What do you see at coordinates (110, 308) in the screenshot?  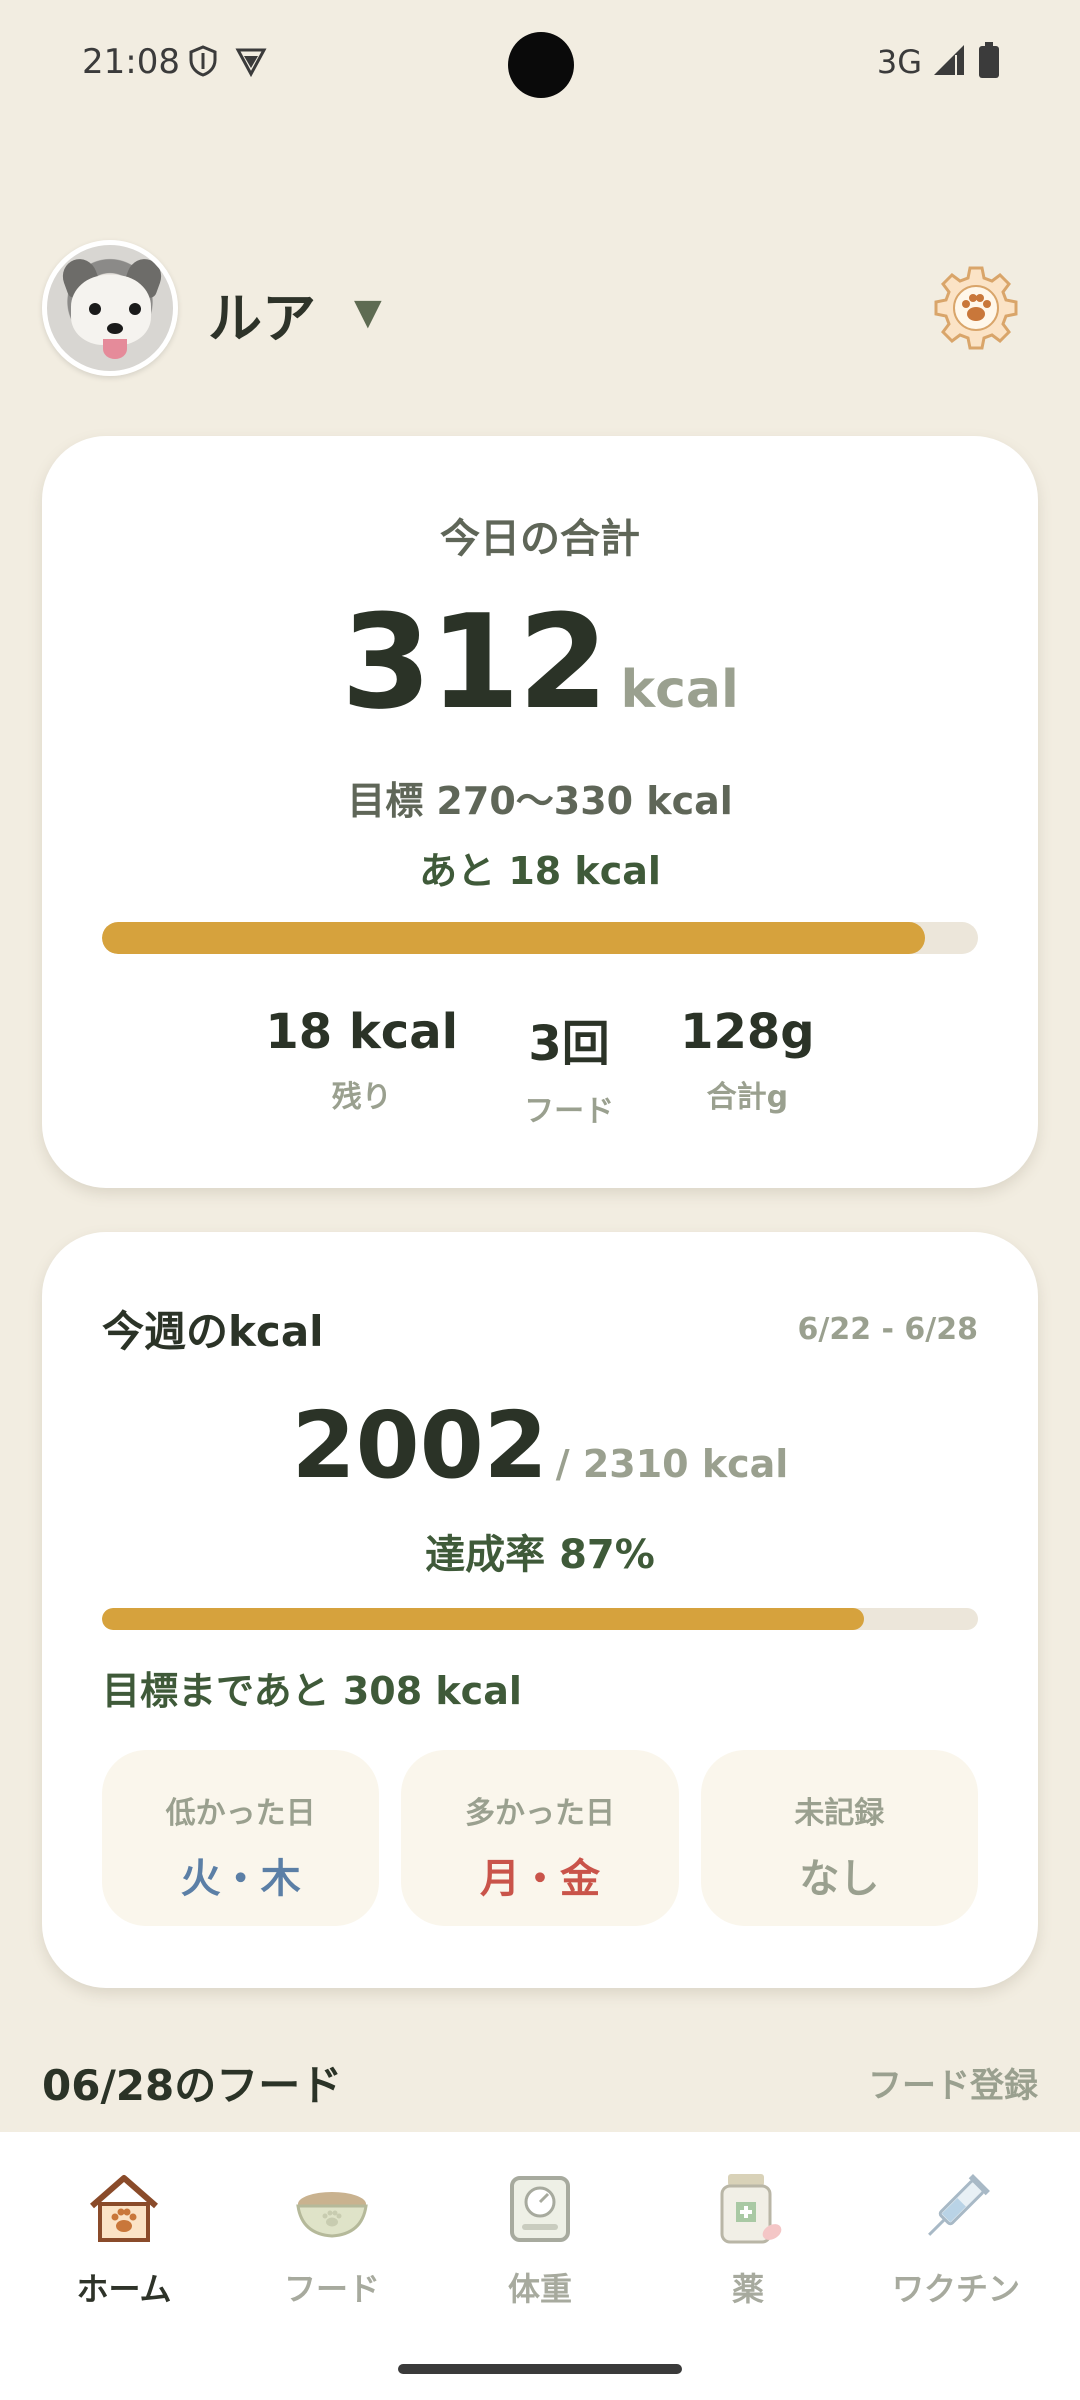 I see `pet-avatar` at bounding box center [110, 308].